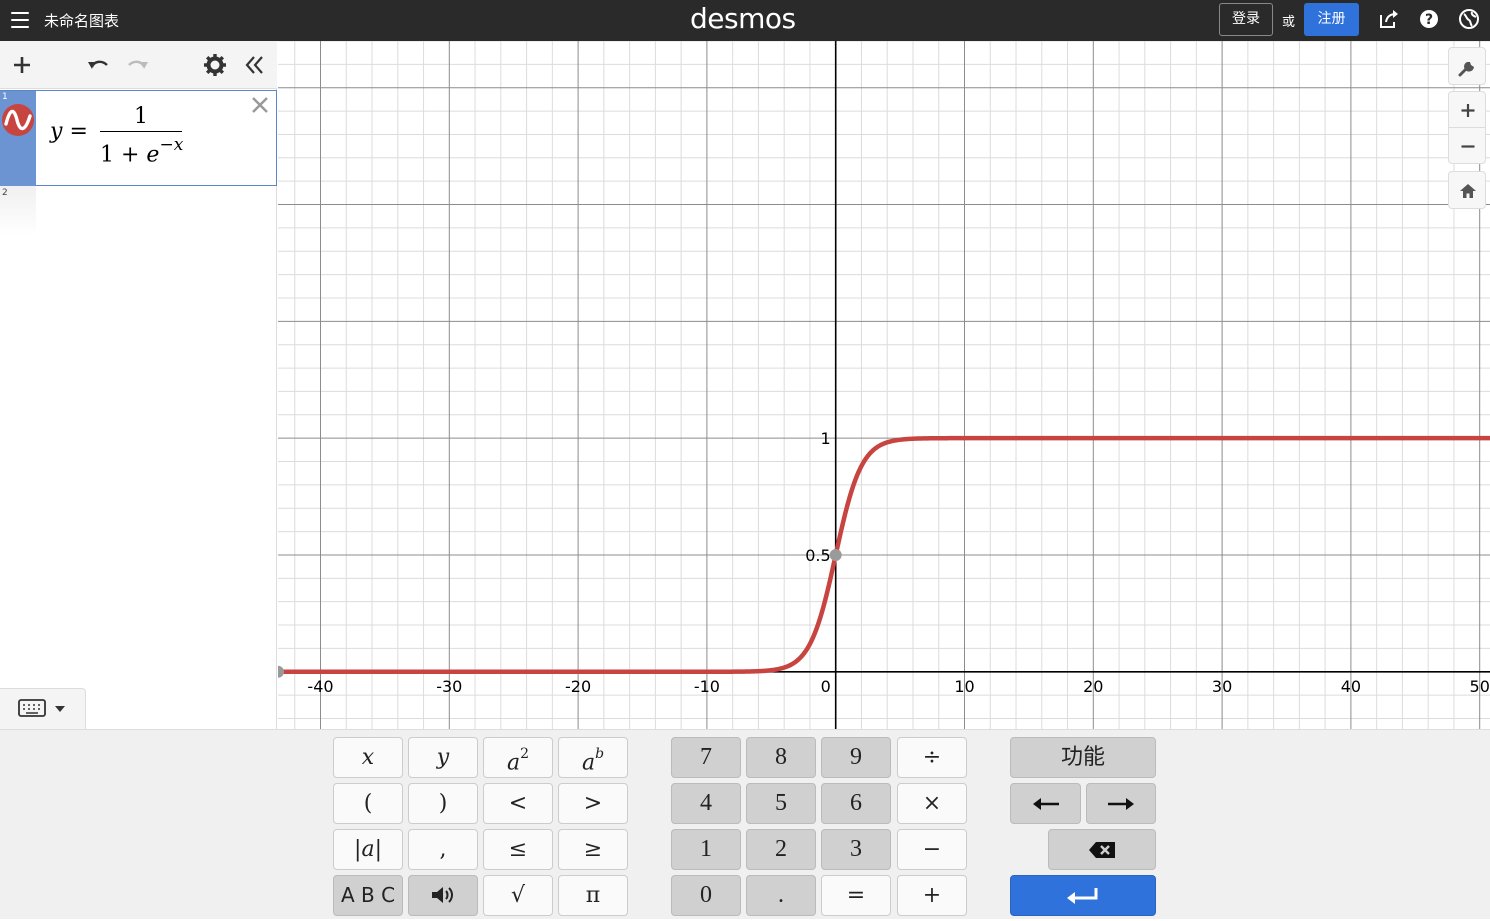  Describe the element at coordinates (856, 849) in the screenshot. I see `key-3: 3` at that location.